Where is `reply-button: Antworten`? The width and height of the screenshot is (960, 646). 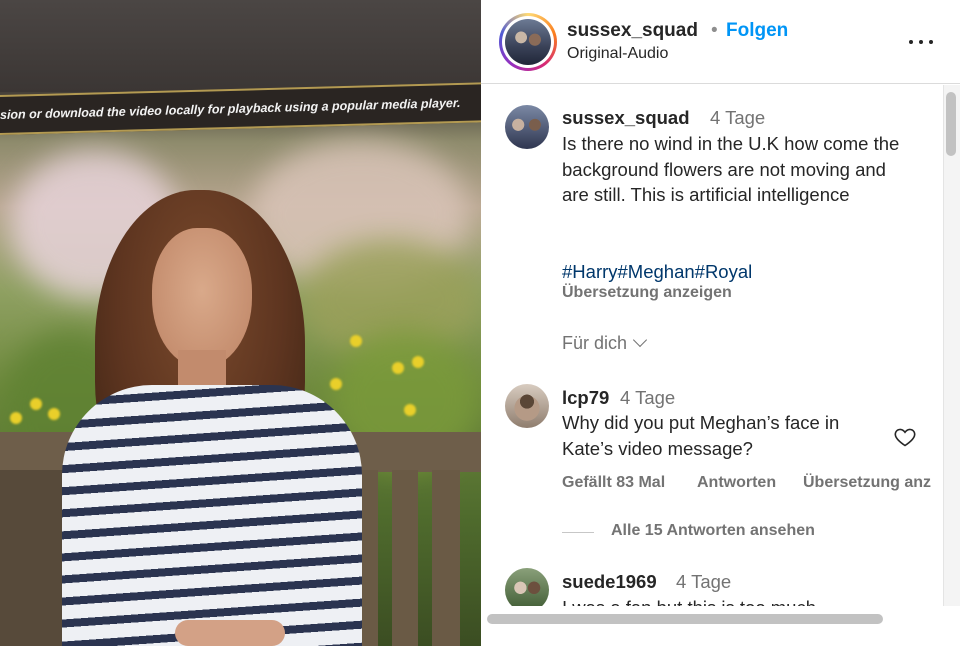 reply-button: Antworten is located at coordinates (736, 483).